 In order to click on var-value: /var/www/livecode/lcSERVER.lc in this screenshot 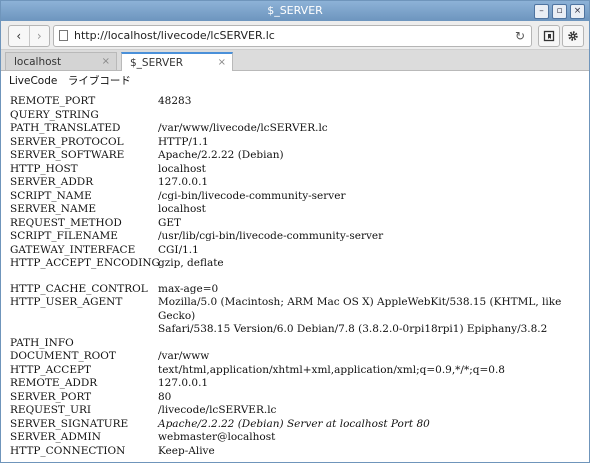, I will do `click(243, 128)`.